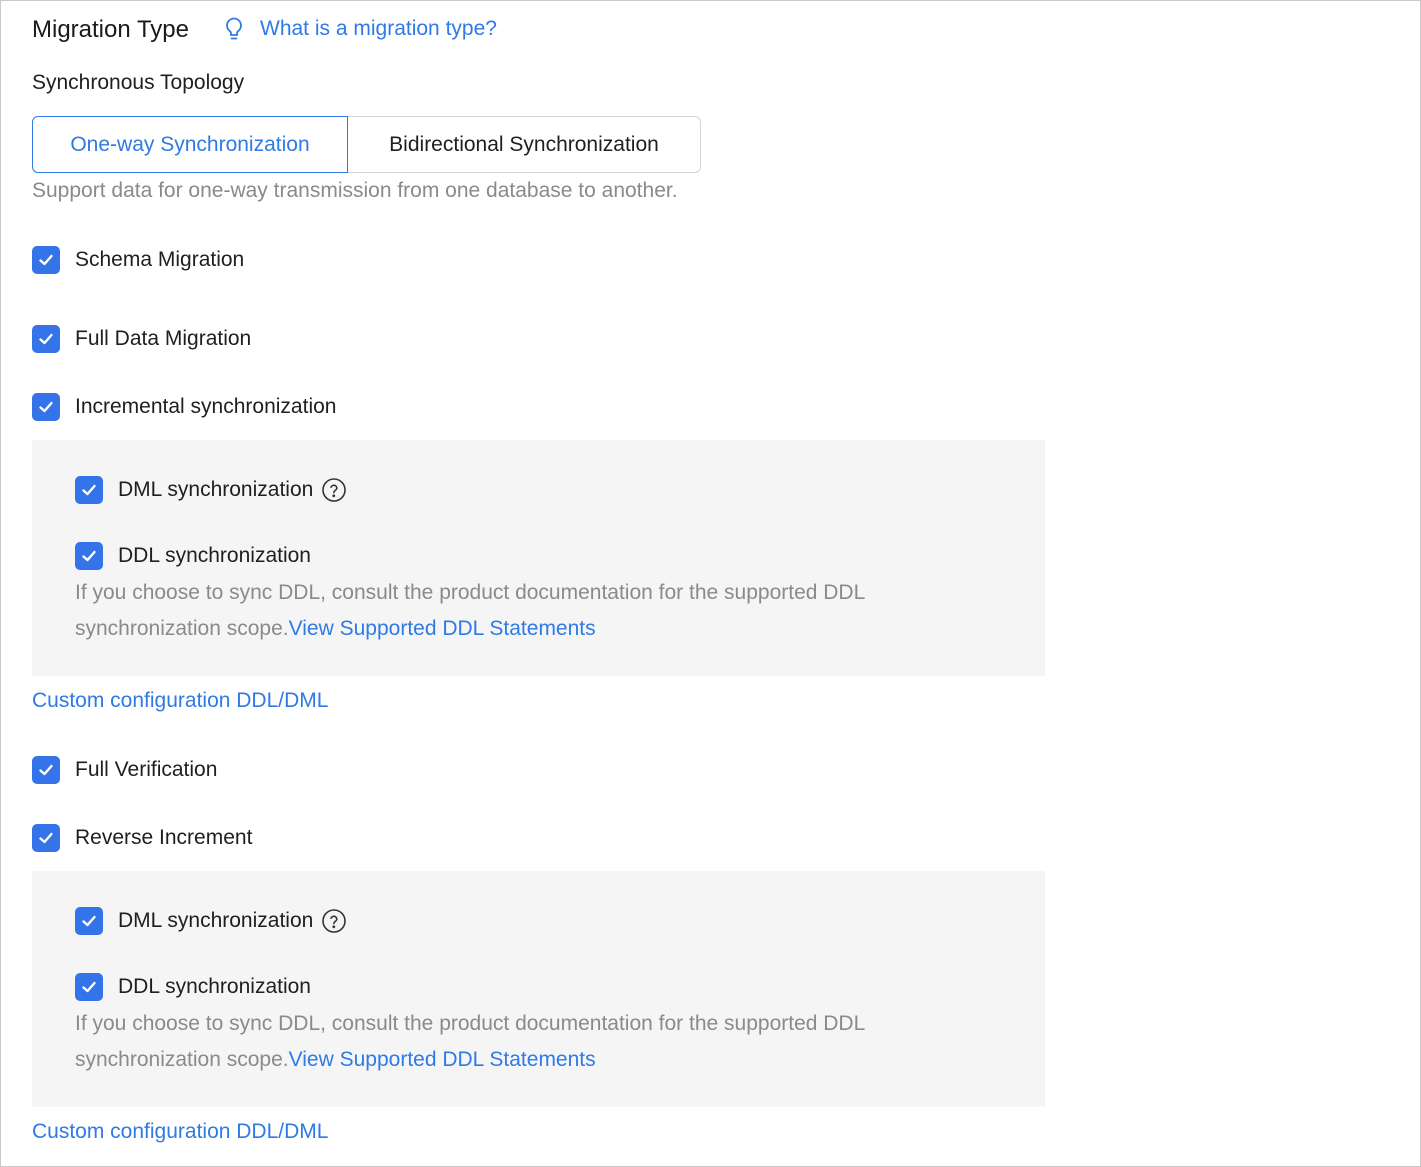 The height and width of the screenshot is (1167, 1421). I want to click on full-verification-checkbox, so click(46, 770).